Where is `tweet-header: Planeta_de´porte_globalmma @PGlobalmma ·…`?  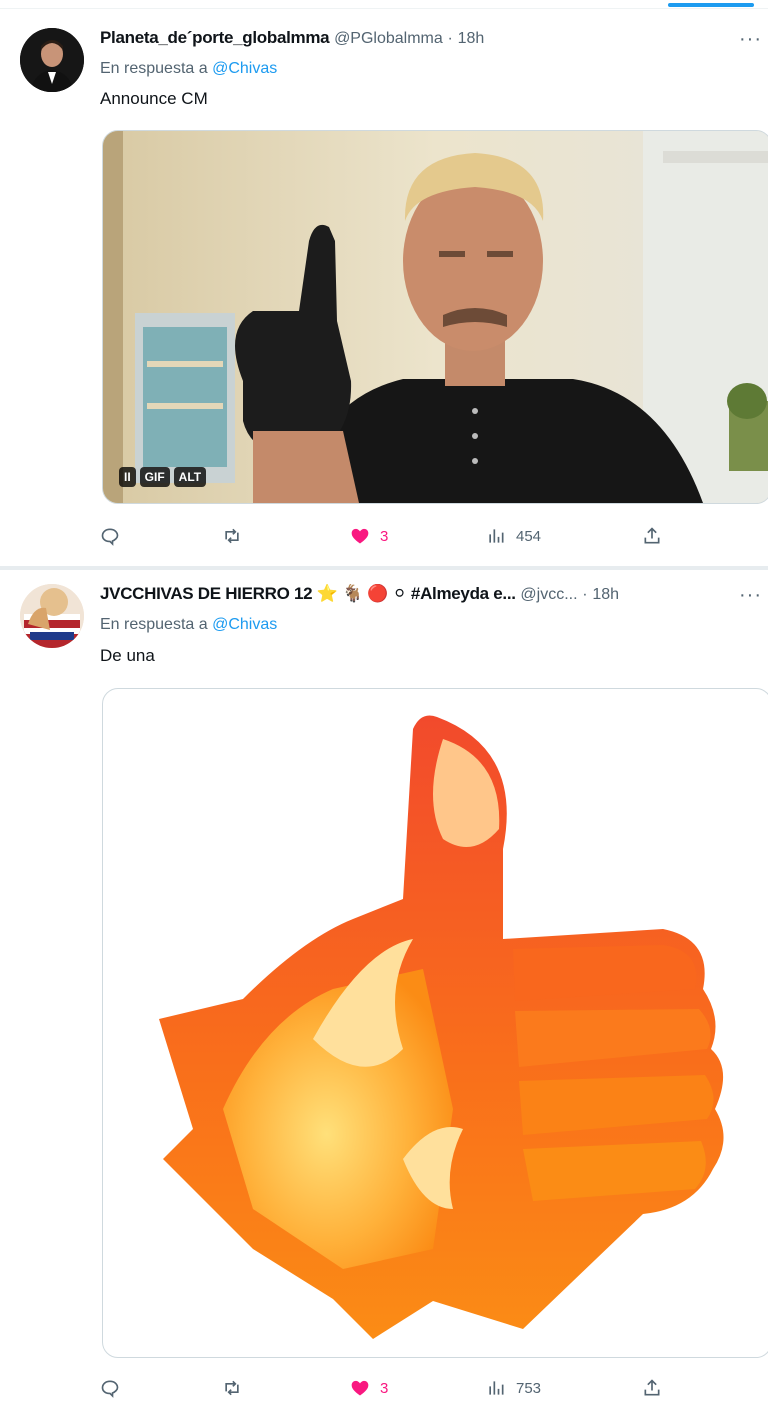 tweet-header: Planeta_de´porte_globalmma @PGlobalmma ·… is located at coordinates (434, 41).